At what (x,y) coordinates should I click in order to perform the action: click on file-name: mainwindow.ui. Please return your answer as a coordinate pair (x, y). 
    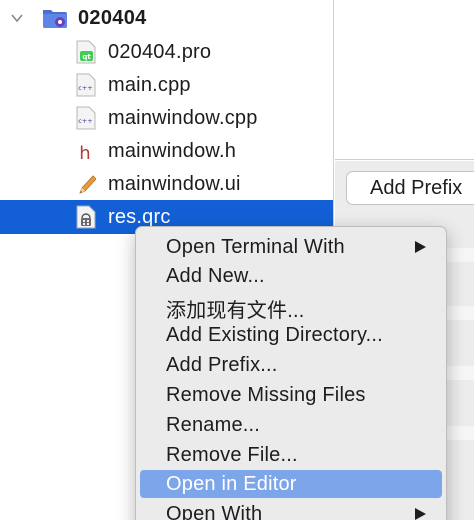
    Looking at the image, I should click on (174, 184).